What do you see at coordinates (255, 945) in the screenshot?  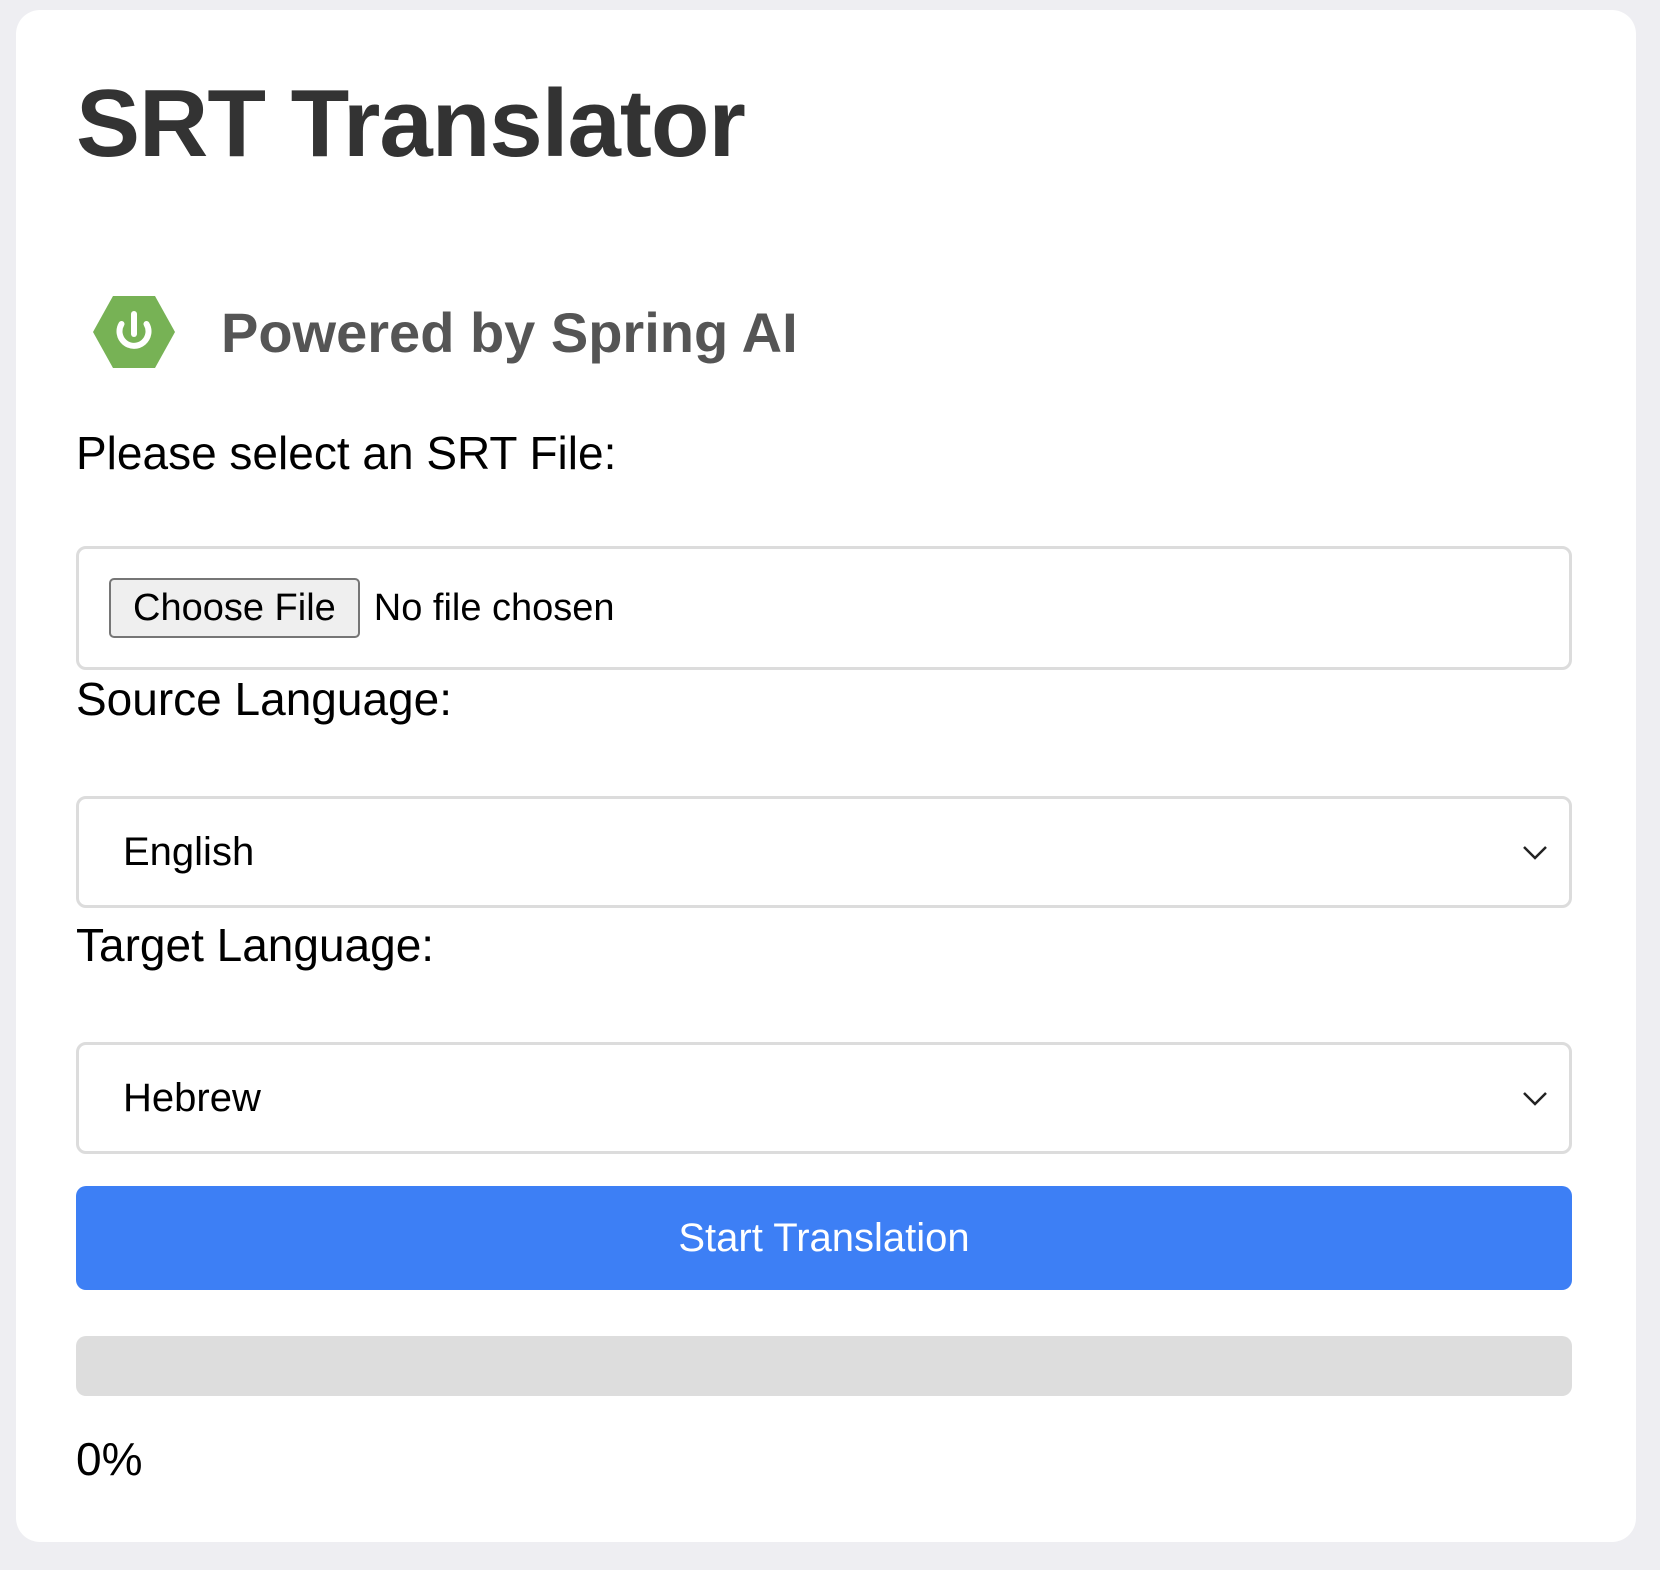 I see `target-language-label: Target Language:` at bounding box center [255, 945].